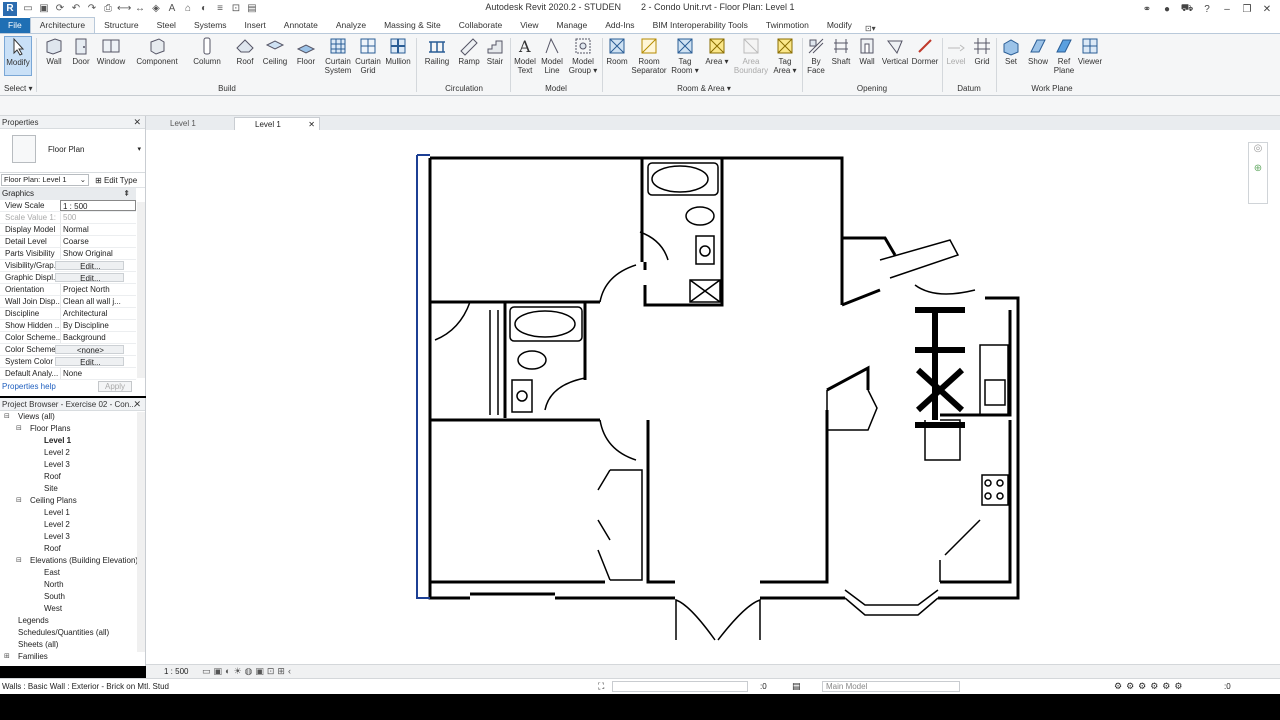  Describe the element at coordinates (787, 25) in the screenshot. I see `tab-twinmotion: Twinmotion` at that location.